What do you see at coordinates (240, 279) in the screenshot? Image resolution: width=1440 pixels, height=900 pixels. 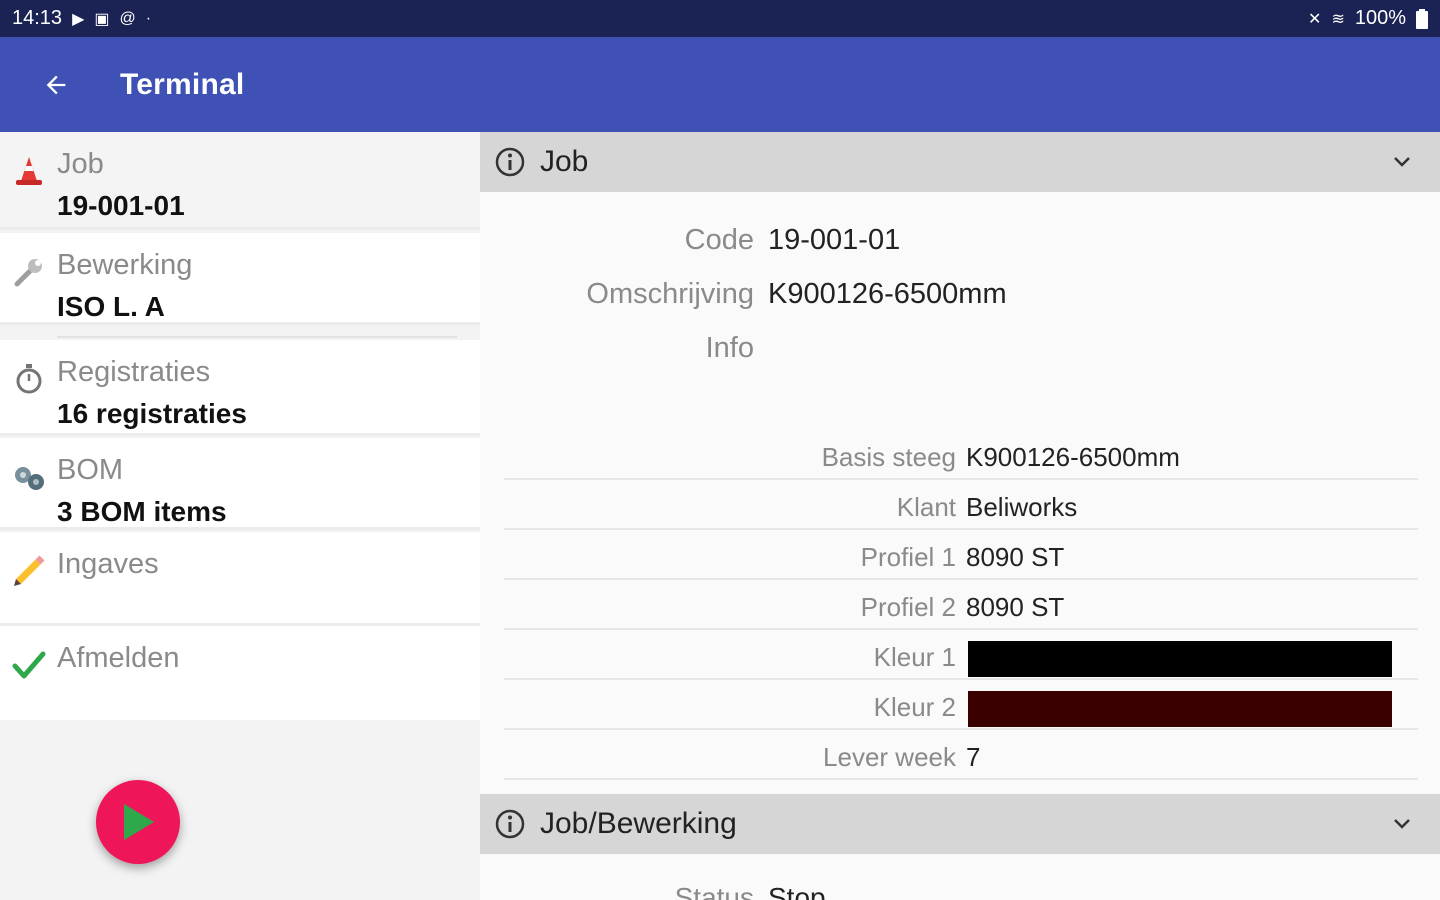 I see `menu-item-bewerking: Bewerking ISO L. A` at bounding box center [240, 279].